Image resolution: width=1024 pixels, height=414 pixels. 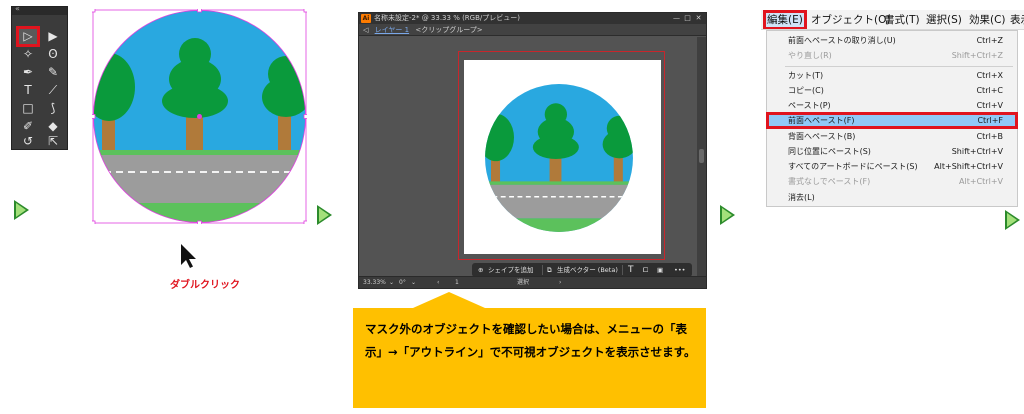 What do you see at coordinates (523, 282) in the screenshot?
I see `tool-mode-label: 選択` at bounding box center [523, 282].